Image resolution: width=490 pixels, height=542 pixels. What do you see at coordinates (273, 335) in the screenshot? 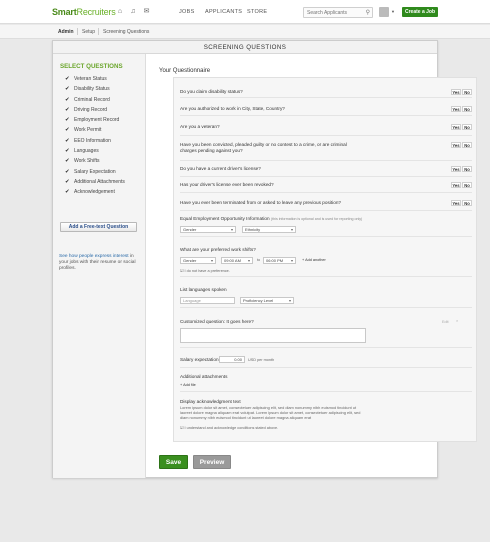
I see `custom-answer-textarea` at bounding box center [273, 335].